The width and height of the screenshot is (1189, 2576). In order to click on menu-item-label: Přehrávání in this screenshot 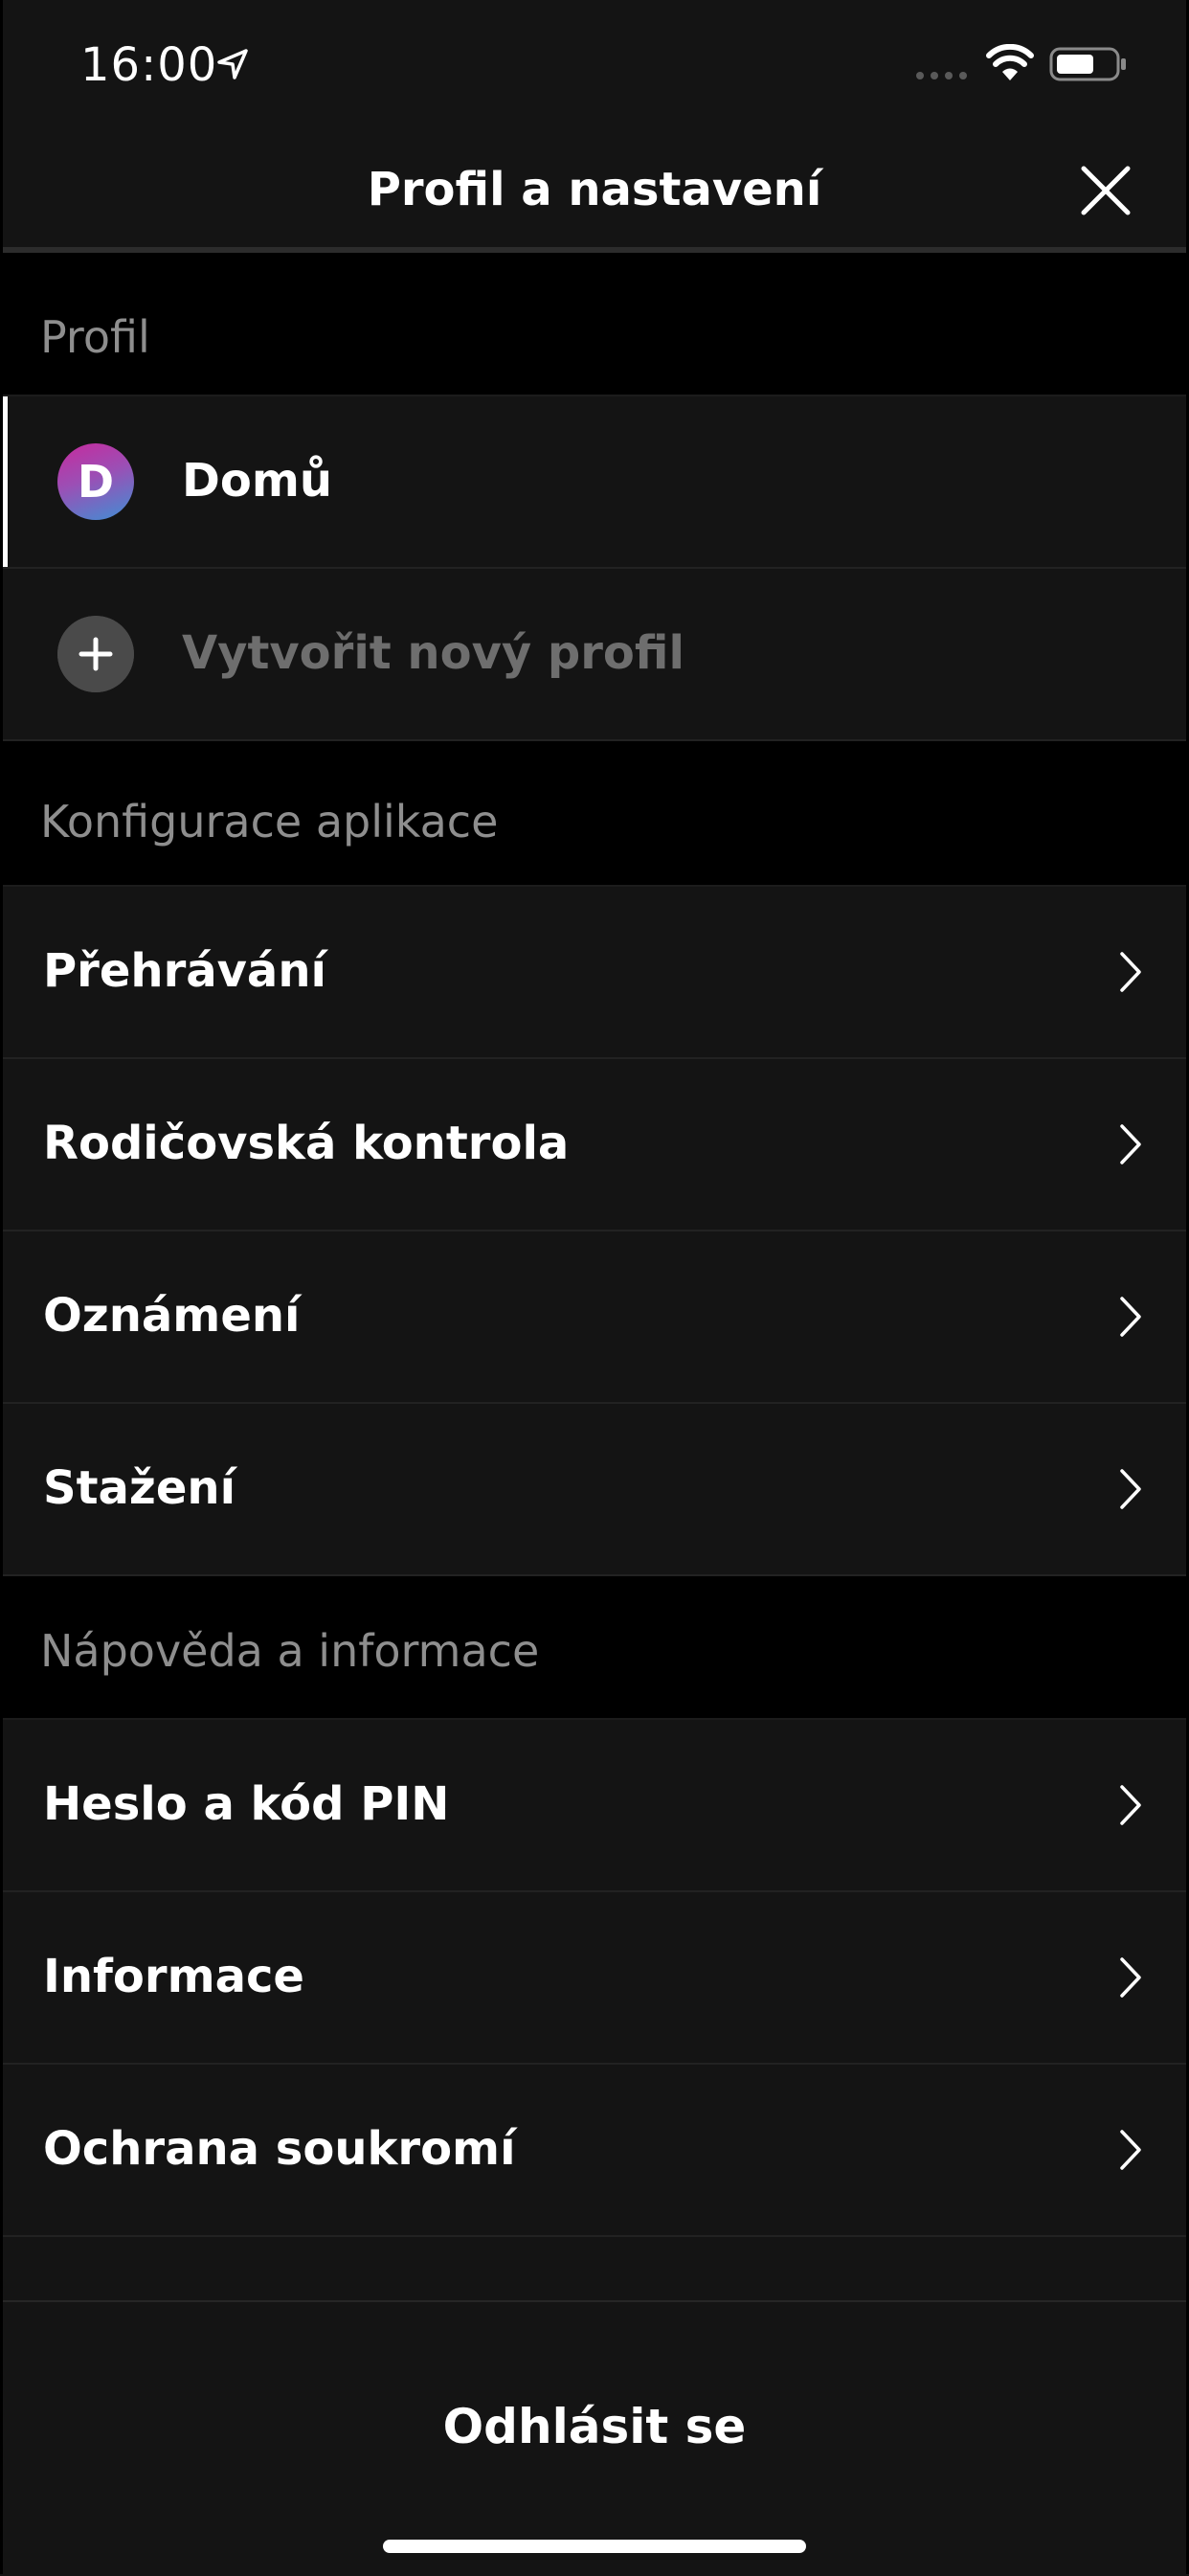, I will do `click(184, 971)`.